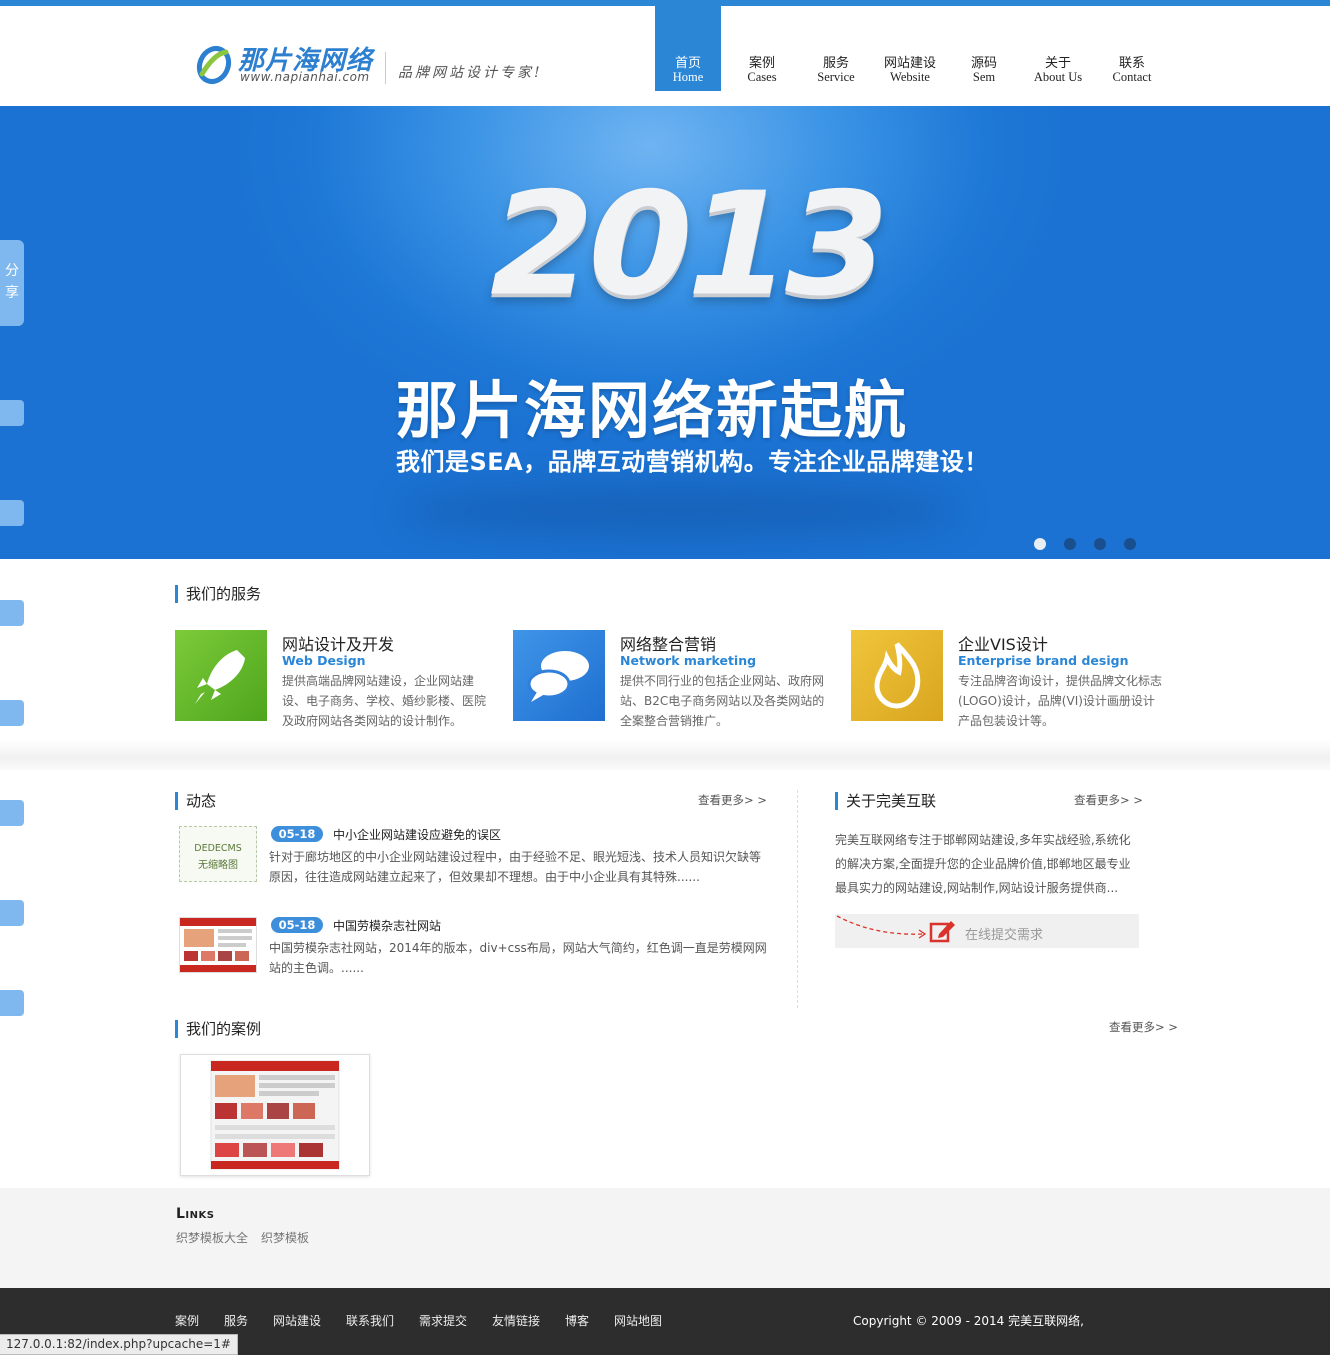 The image size is (1330, 1355). Describe the element at coordinates (762, 45) in the screenshot. I see `nav-item-cases: 案例 Cases` at that location.